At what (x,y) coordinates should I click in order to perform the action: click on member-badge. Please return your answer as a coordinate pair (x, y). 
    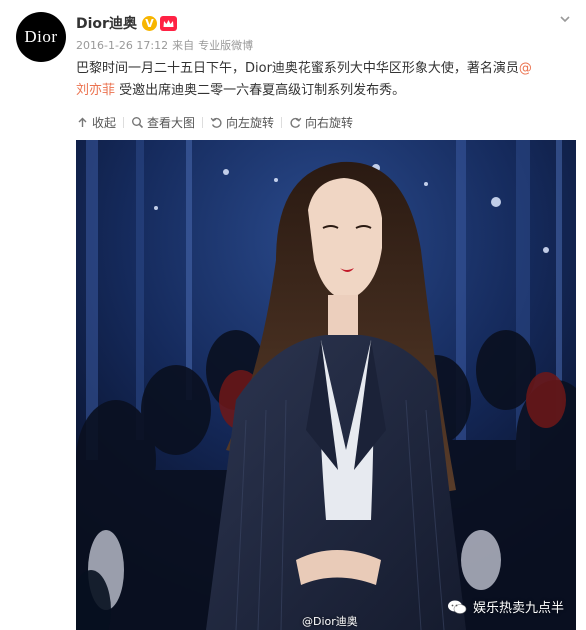
    Looking at the image, I should click on (168, 23).